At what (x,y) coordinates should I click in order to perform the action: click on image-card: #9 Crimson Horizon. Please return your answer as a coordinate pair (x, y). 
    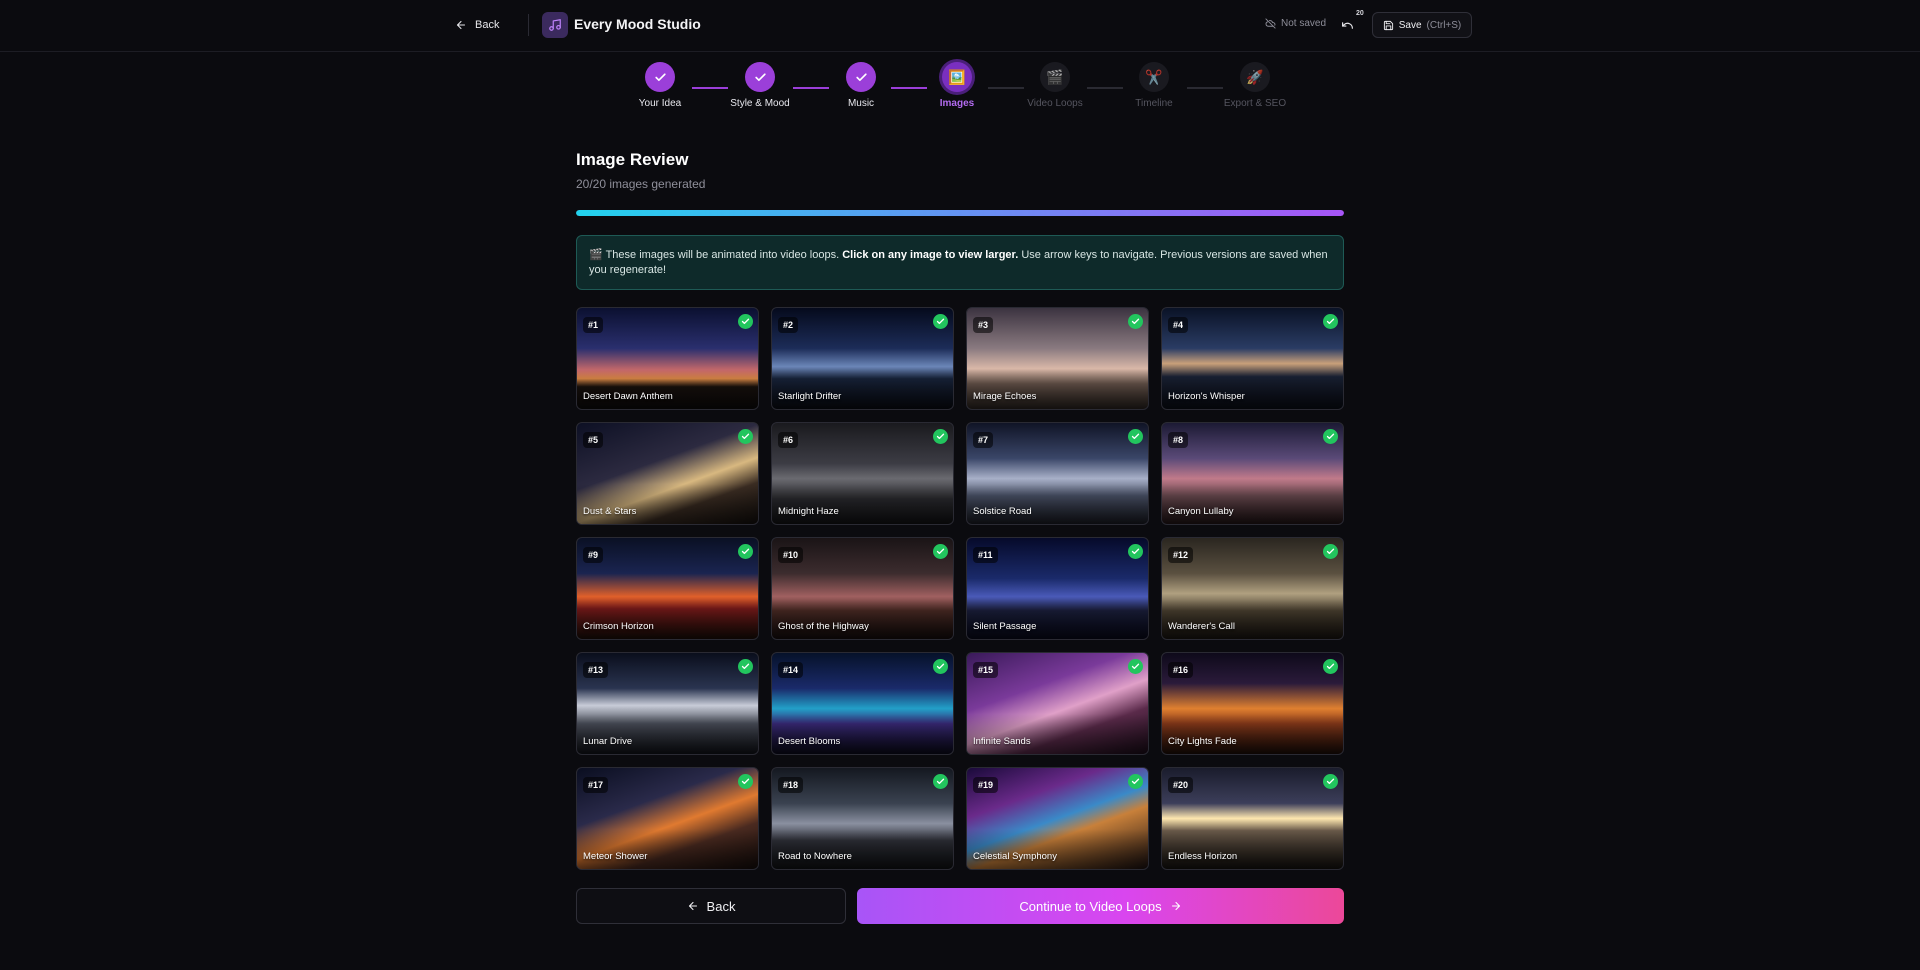
    Looking at the image, I should click on (667, 588).